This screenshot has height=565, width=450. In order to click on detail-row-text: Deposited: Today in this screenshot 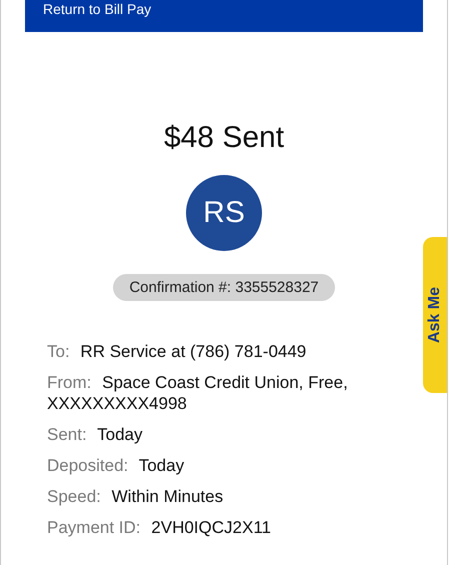, I will do `click(116, 465)`.